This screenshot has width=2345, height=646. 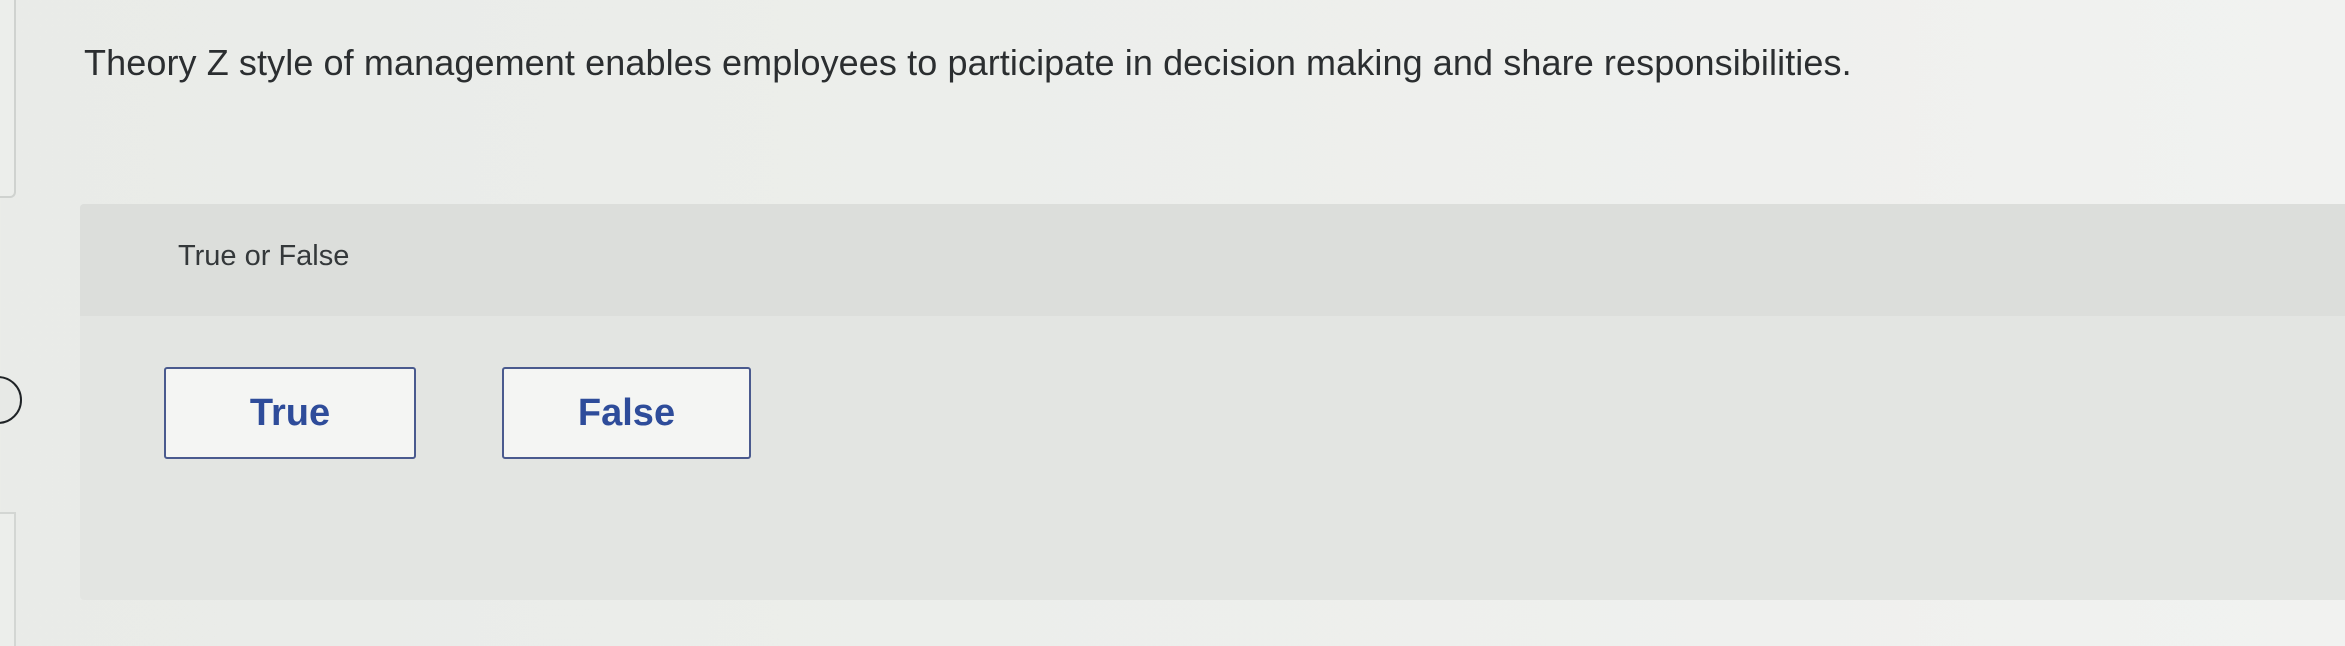 What do you see at coordinates (290, 413) in the screenshot?
I see `true-button: True` at bounding box center [290, 413].